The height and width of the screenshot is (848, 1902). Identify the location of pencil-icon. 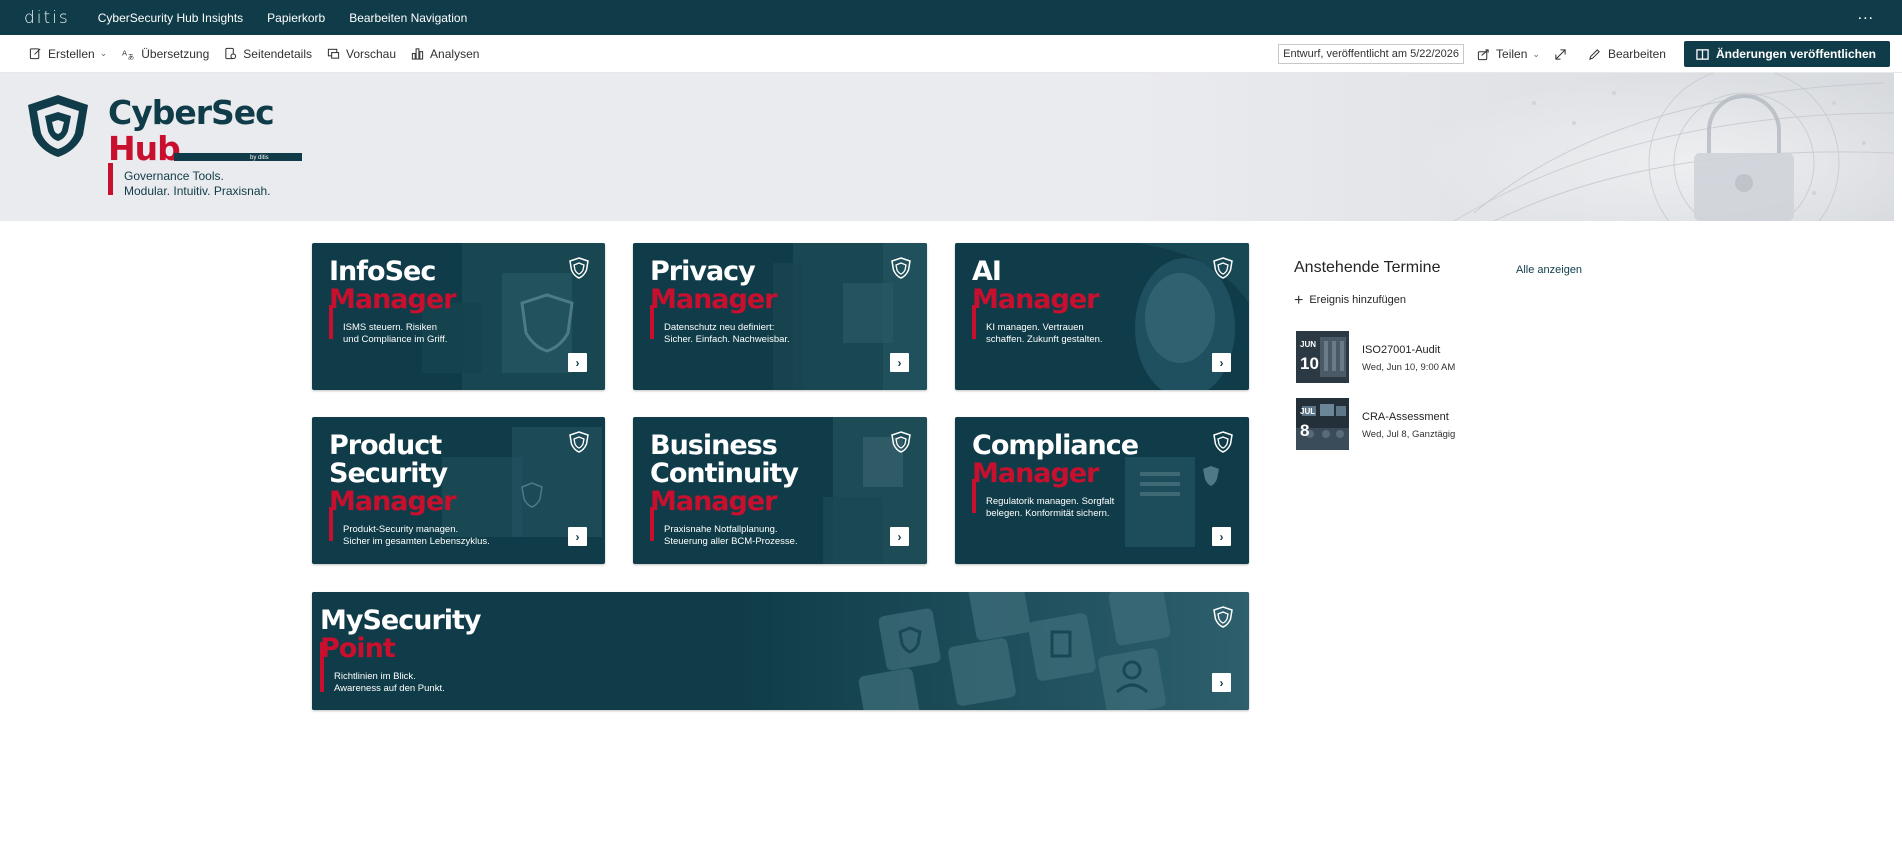
(1595, 54).